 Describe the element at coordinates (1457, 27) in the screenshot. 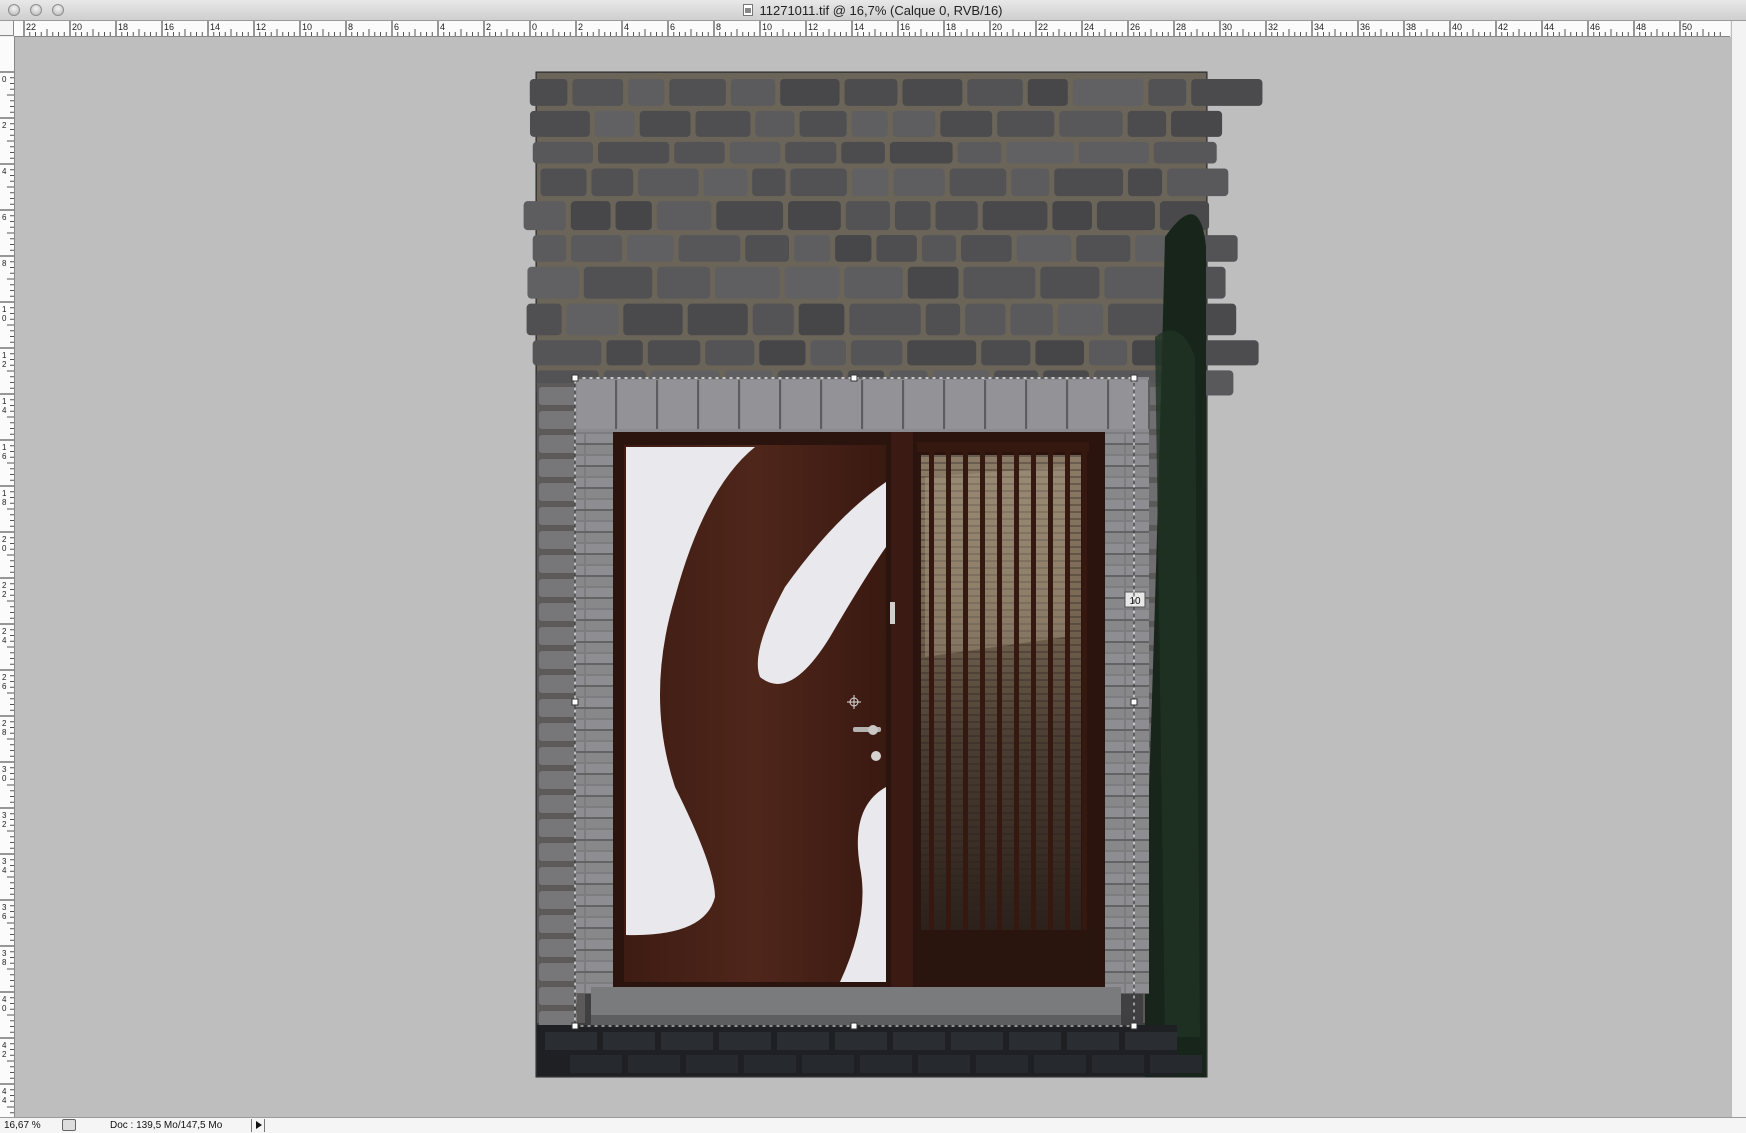

I see `ruler-label: 40` at that location.